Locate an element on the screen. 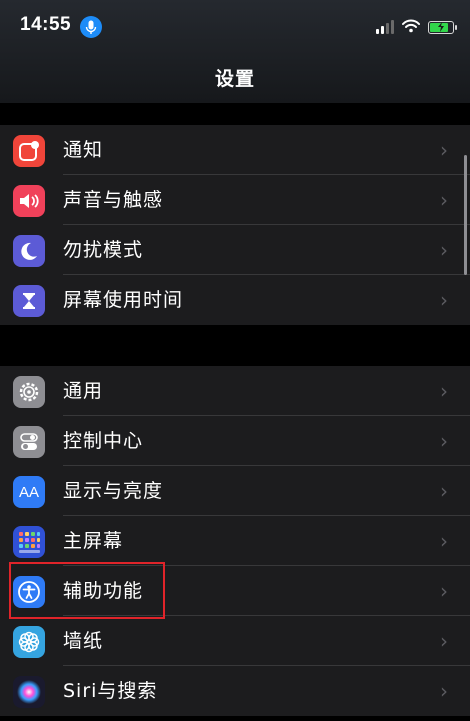  status-indicators is located at coordinates (416, 27).